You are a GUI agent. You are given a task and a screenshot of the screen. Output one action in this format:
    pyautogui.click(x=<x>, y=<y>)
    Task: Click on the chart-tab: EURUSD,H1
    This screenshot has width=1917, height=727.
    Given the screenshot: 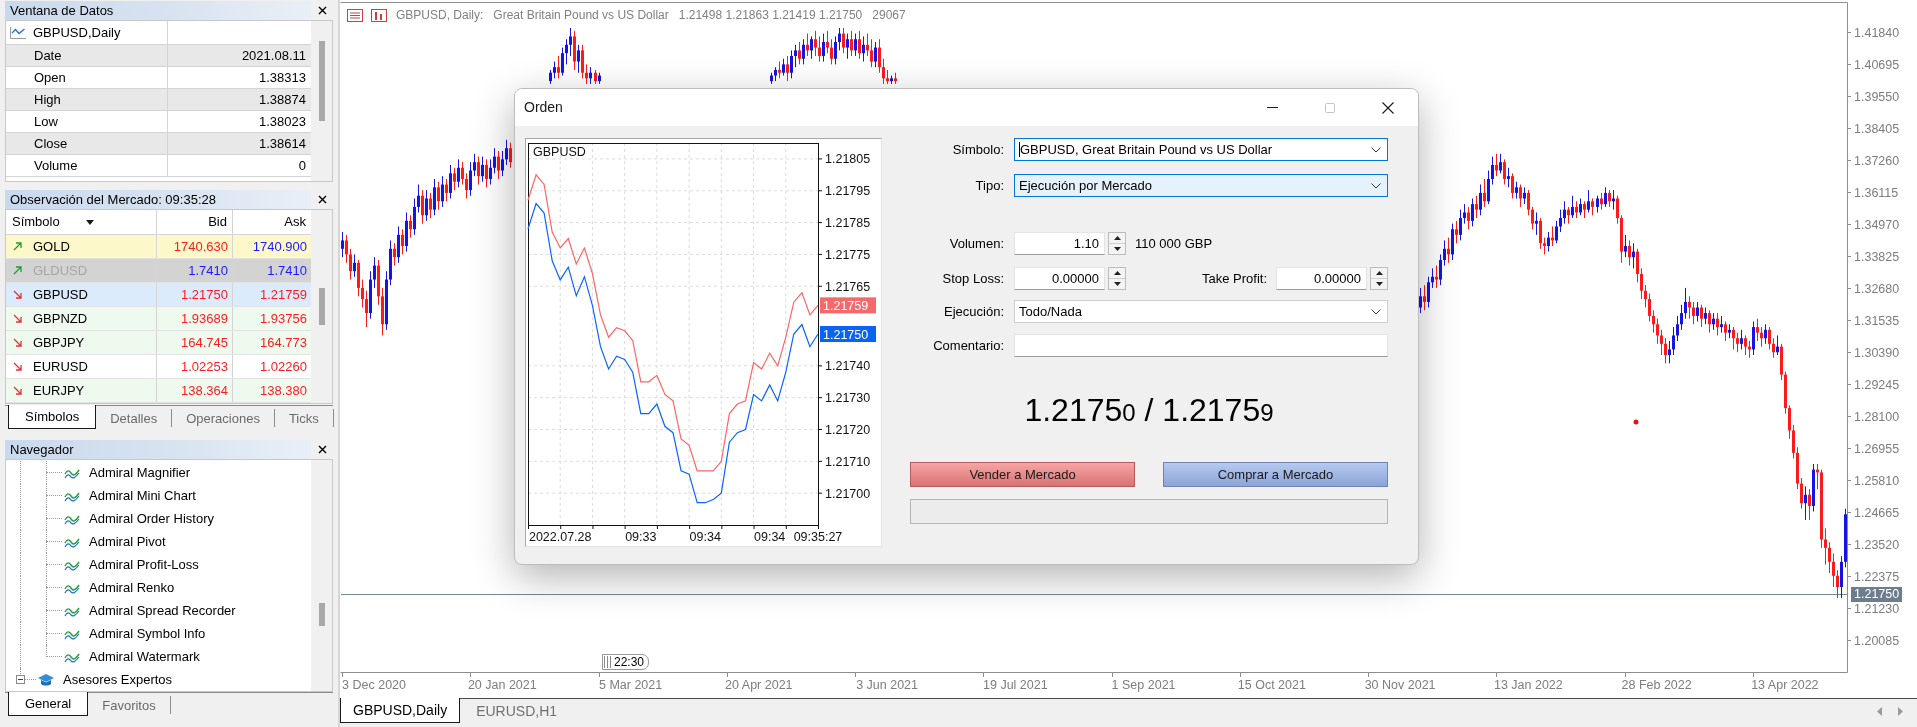 What is the action you would take?
    pyautogui.click(x=517, y=711)
    